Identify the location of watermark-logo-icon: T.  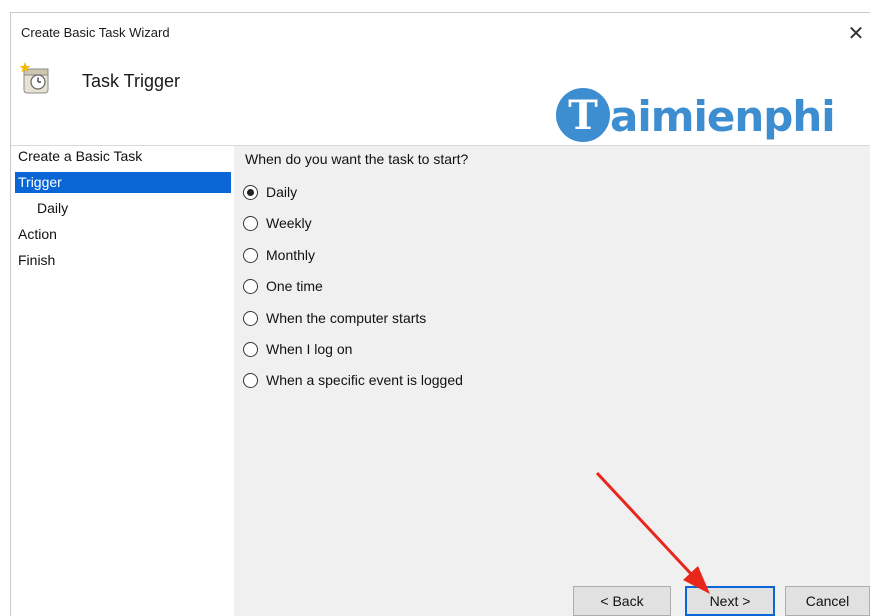
(583, 115).